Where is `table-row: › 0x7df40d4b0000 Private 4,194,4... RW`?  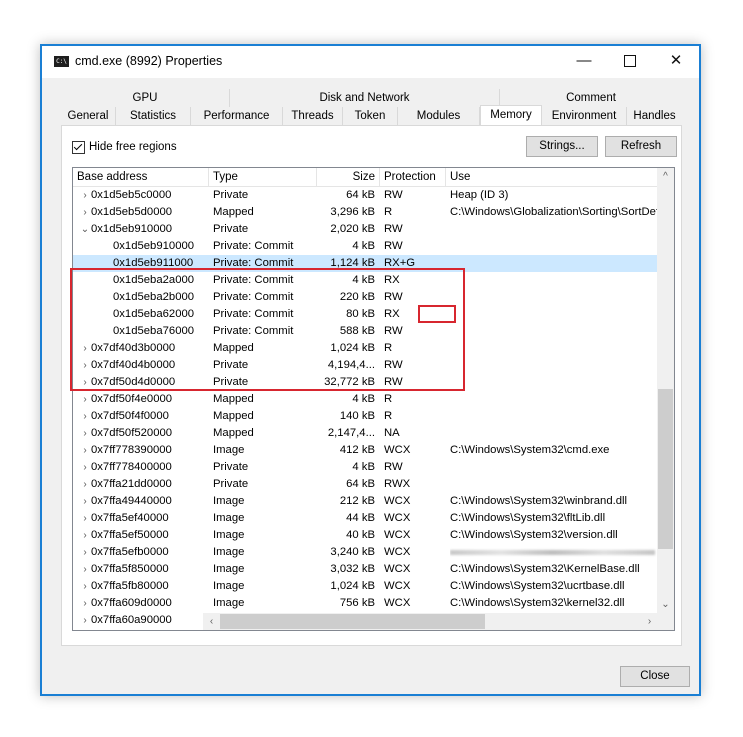 table-row: › 0x7df40d4b0000 Private 4,194,4... RW is located at coordinates (365, 365).